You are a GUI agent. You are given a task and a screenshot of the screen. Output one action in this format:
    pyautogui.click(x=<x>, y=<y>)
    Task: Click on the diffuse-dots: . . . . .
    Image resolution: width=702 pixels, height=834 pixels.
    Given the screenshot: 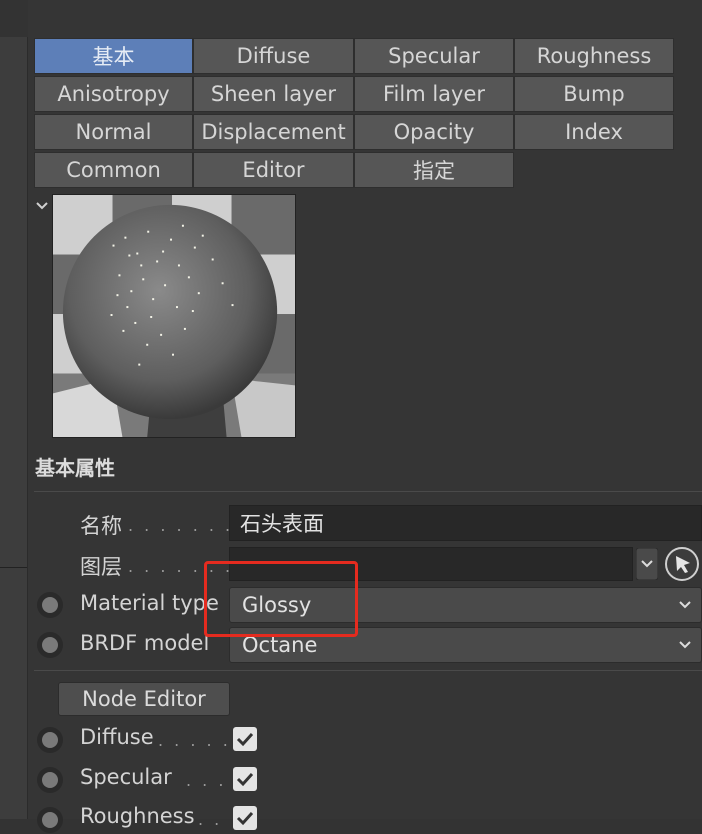 What is the action you would take?
    pyautogui.click(x=194, y=740)
    